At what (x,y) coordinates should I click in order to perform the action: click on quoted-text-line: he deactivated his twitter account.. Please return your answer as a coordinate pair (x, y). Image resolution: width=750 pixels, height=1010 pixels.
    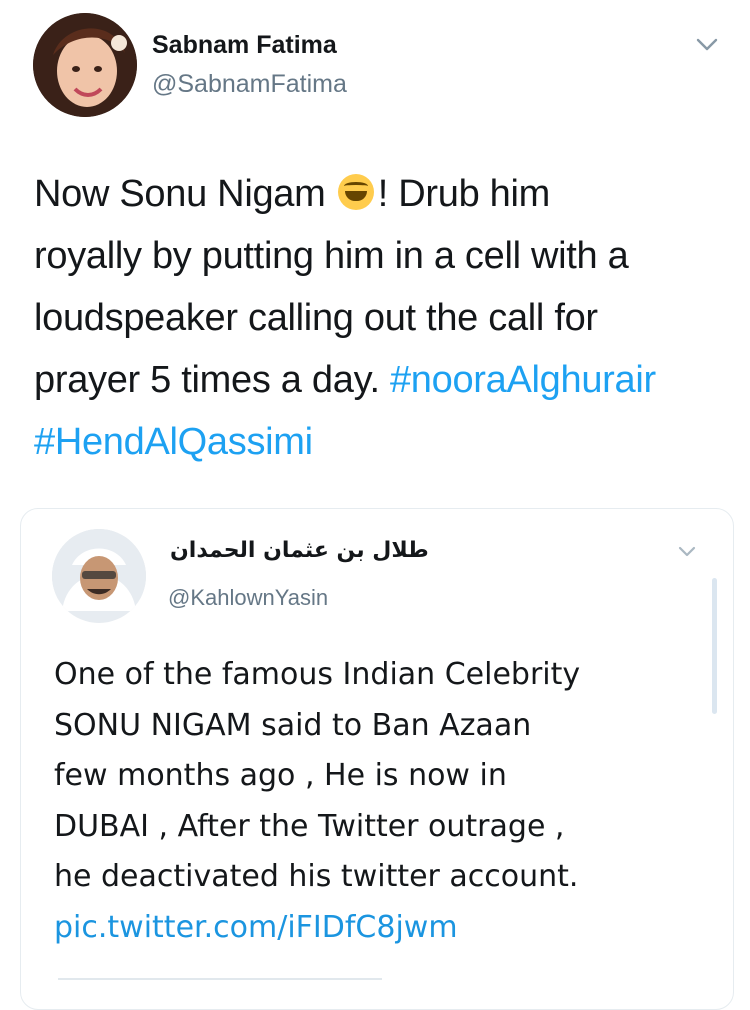
    Looking at the image, I should click on (316, 876).